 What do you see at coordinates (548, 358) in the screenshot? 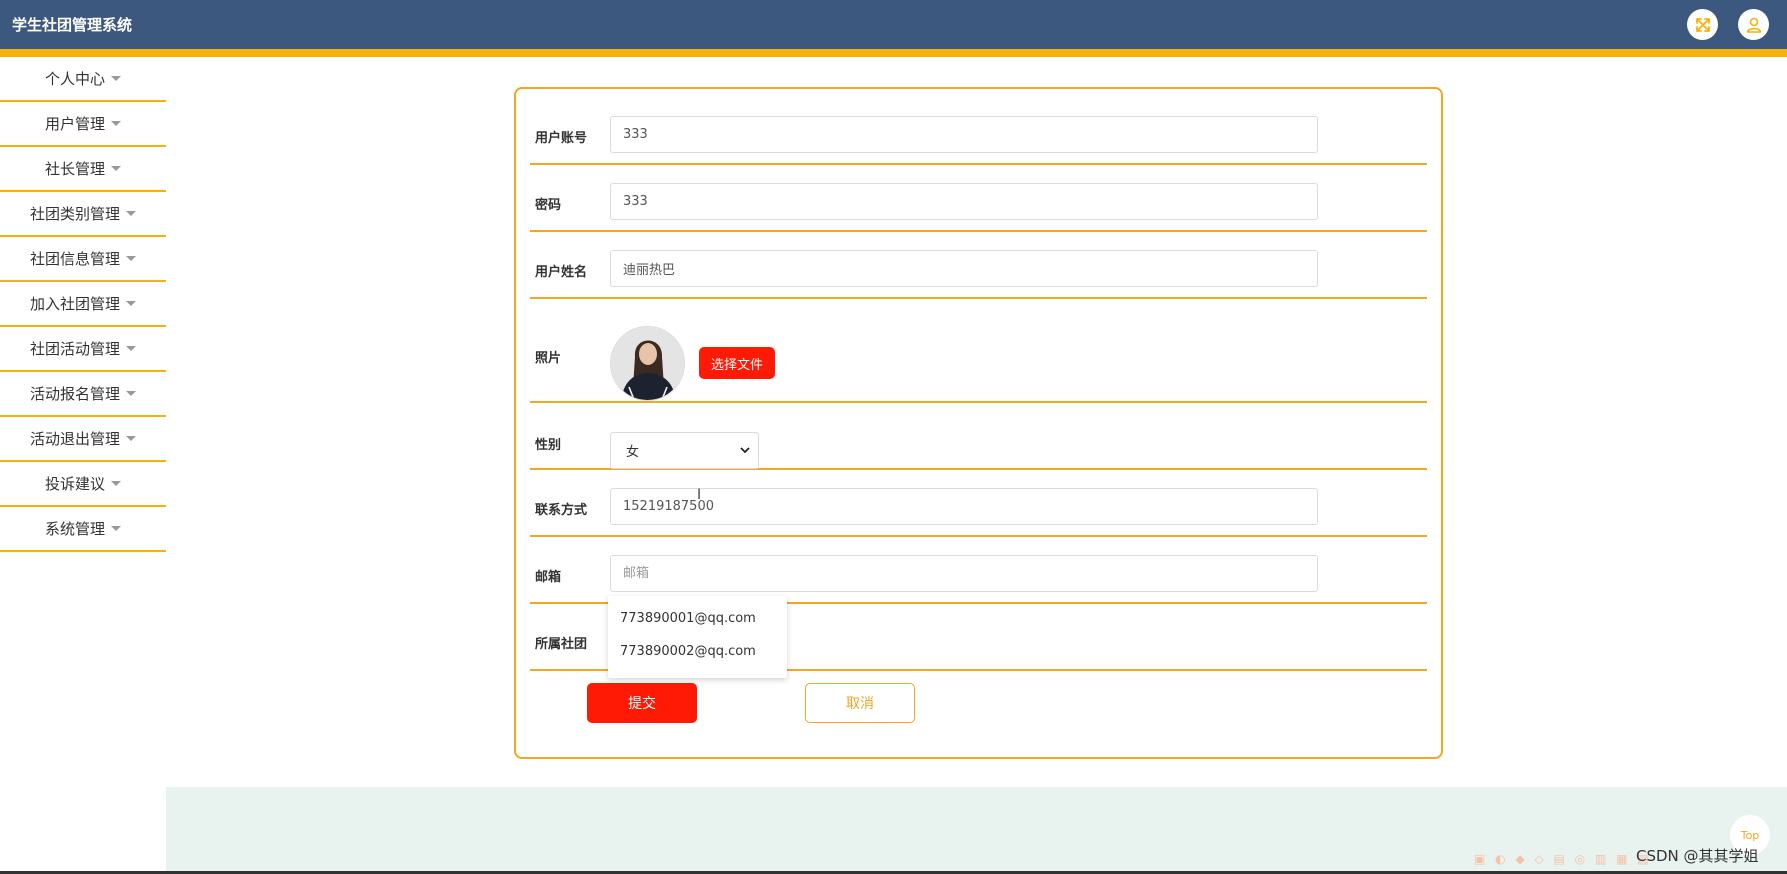
I see `photo-label: 照片` at bounding box center [548, 358].